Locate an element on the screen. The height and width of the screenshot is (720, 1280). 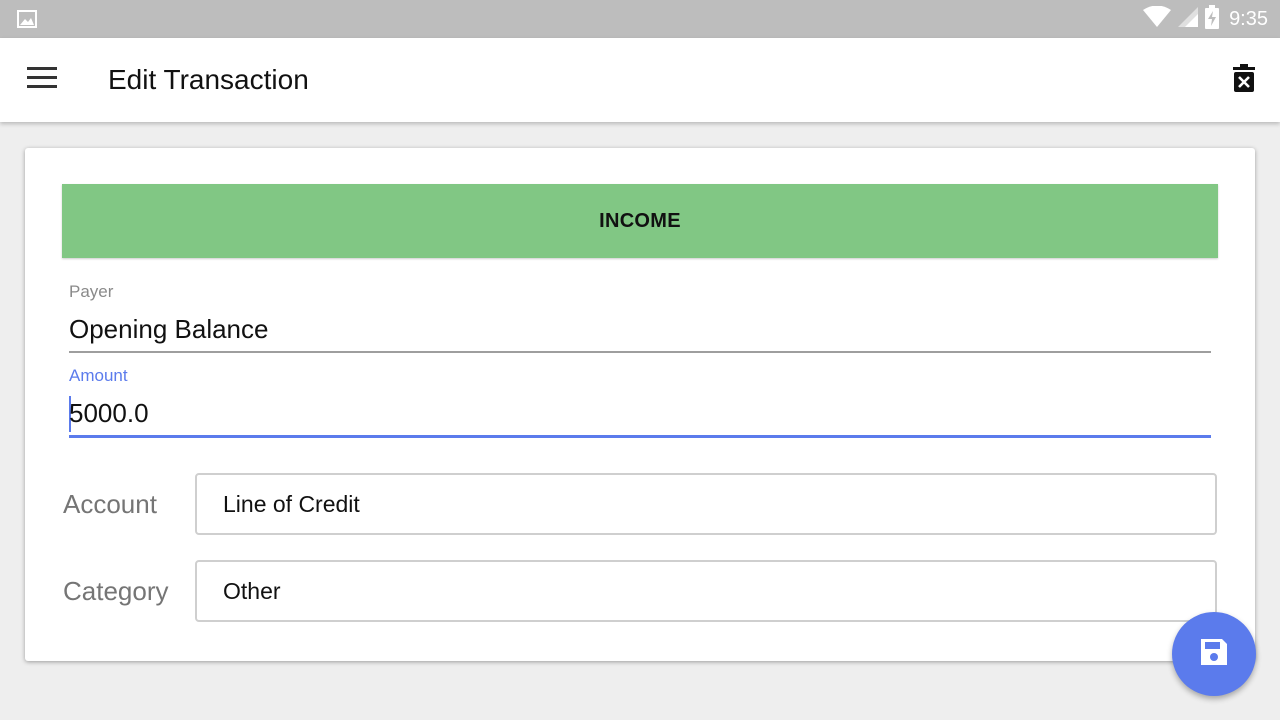
battery-charging-icon is located at coordinates (1212, 19).